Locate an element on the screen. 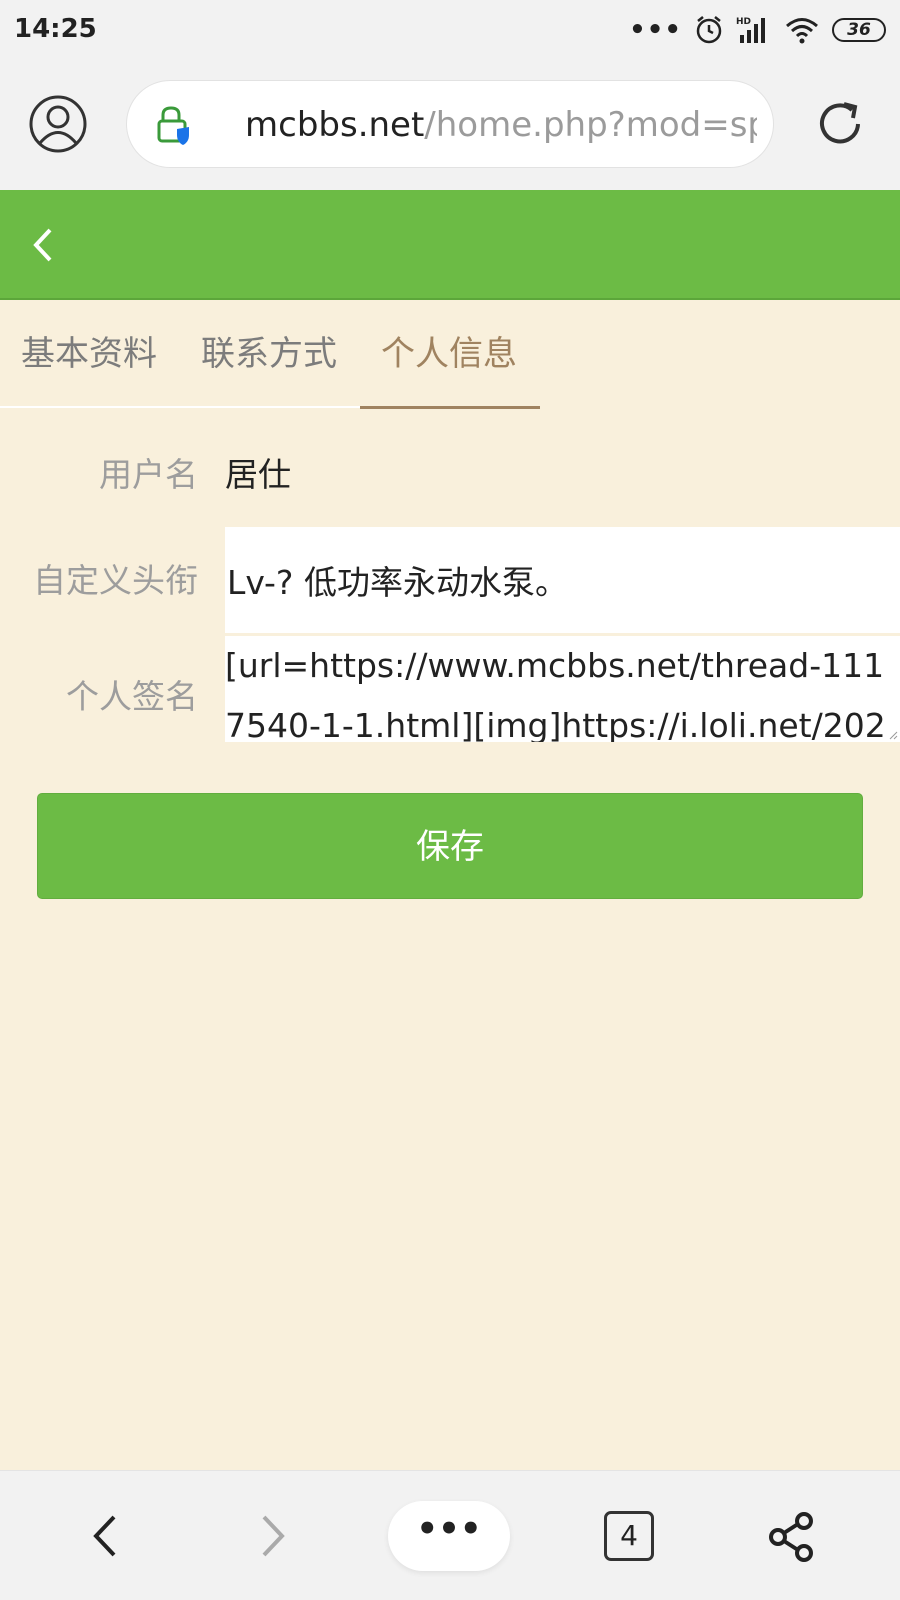  lock-icon is located at coordinates (174, 125).